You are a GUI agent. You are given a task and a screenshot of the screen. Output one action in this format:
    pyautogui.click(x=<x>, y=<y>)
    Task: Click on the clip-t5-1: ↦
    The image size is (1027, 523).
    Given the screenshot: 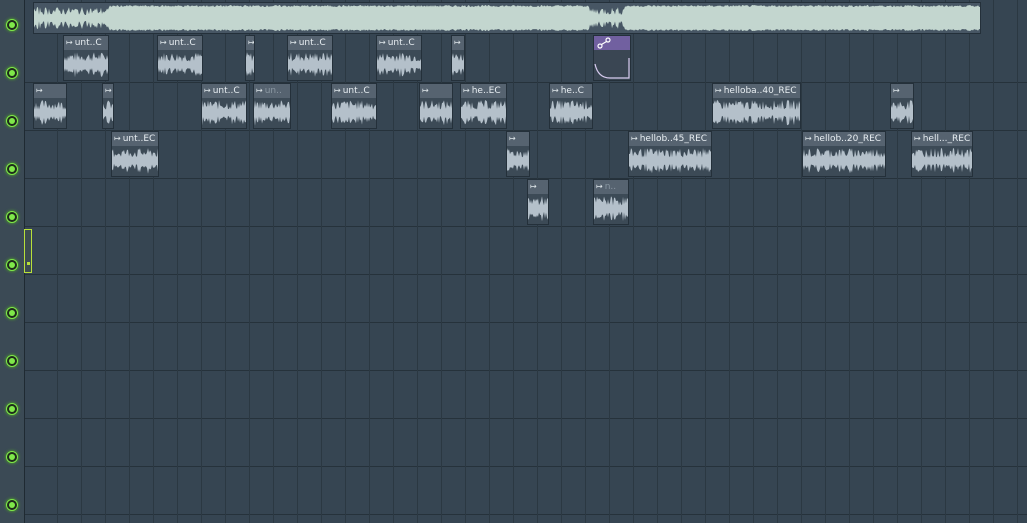 What is the action you would take?
    pyautogui.click(x=538, y=202)
    